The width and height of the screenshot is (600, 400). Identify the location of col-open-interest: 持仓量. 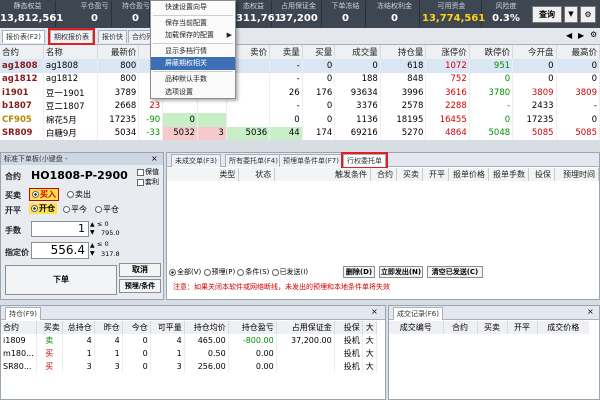
(403, 52).